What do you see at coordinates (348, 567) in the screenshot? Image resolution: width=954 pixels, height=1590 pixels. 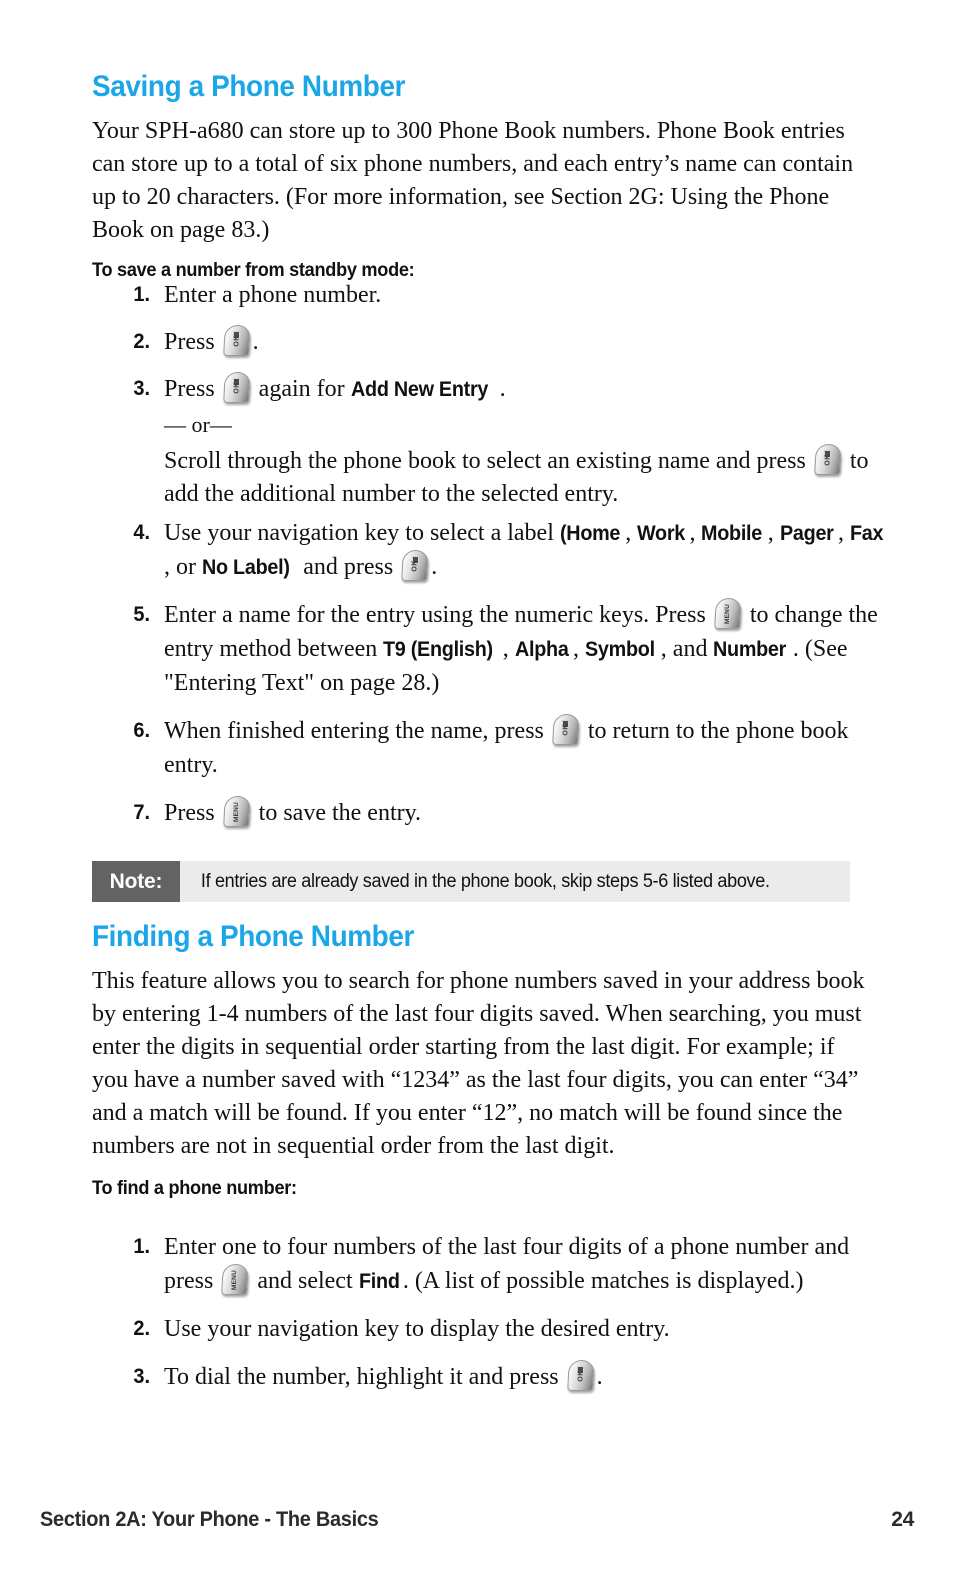 I see `step-text-mid: and press` at bounding box center [348, 567].